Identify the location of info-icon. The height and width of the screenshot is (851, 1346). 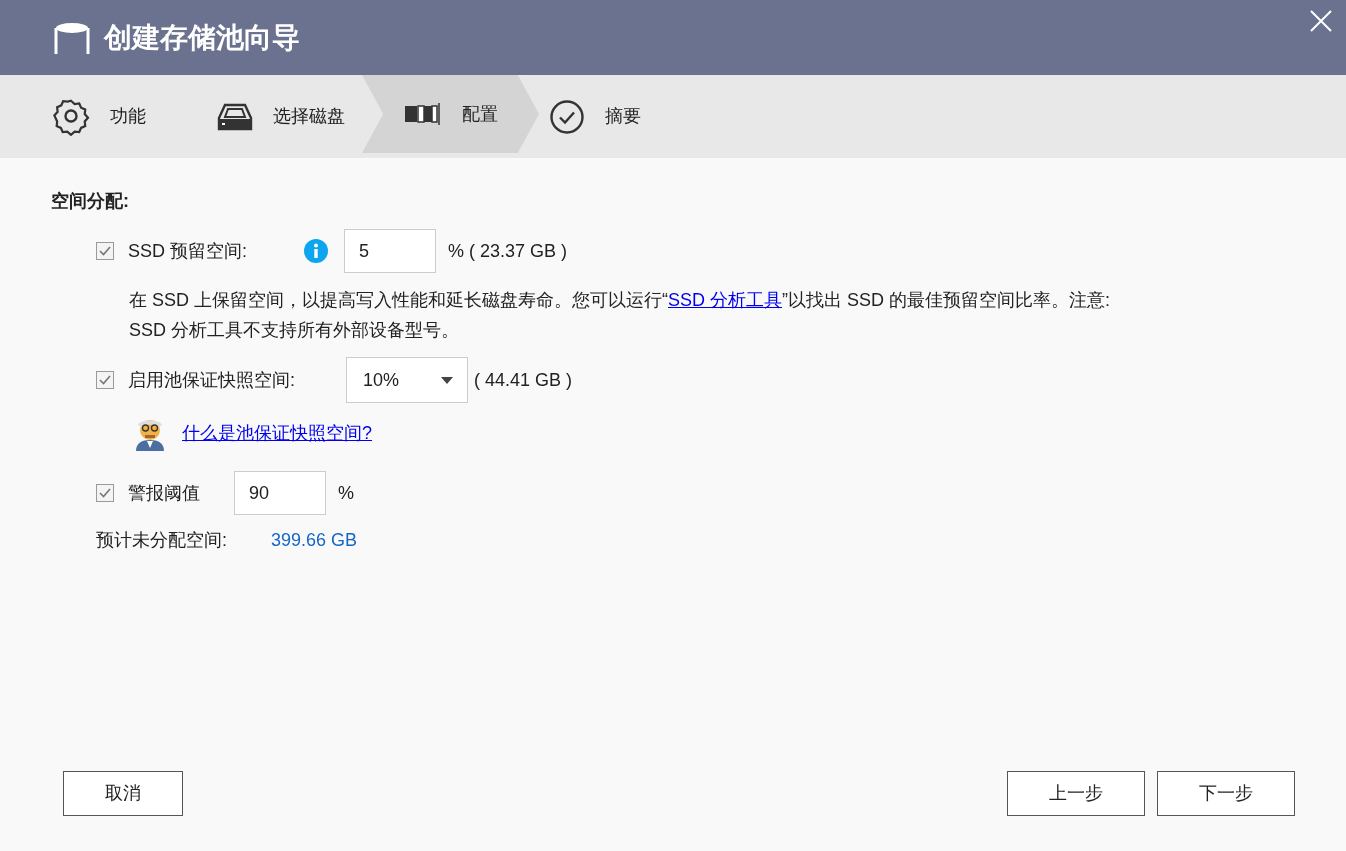
(316, 251).